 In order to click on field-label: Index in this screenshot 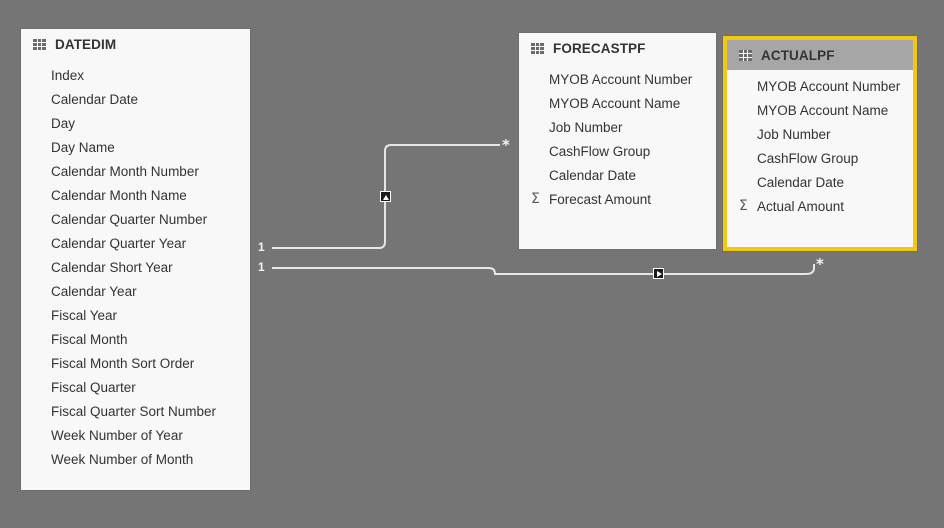, I will do `click(68, 75)`.